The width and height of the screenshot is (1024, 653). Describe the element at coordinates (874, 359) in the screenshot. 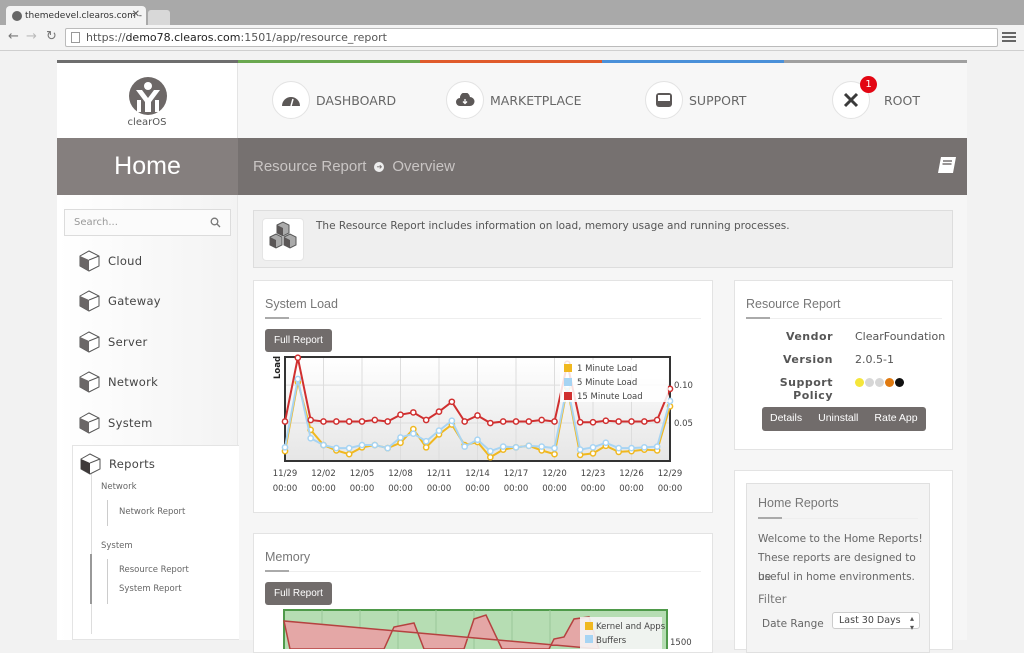

I see `version-value: 2.0.5-1` at that location.